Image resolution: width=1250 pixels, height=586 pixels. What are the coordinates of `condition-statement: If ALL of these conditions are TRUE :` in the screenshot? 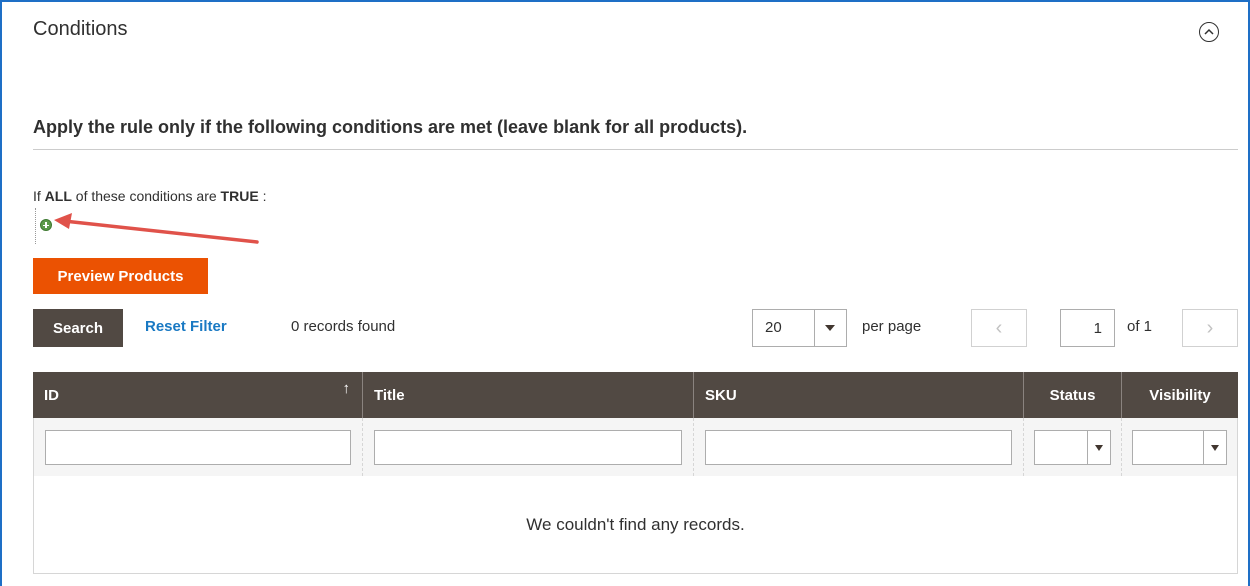 It's located at (149, 196).